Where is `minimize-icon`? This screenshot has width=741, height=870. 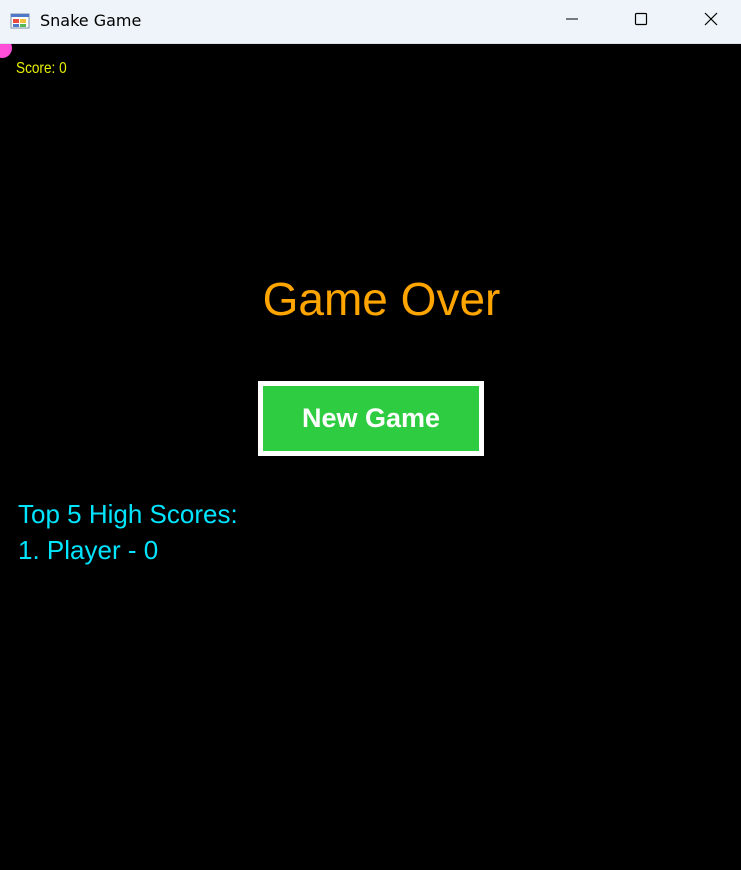 minimize-icon is located at coordinates (572, 21).